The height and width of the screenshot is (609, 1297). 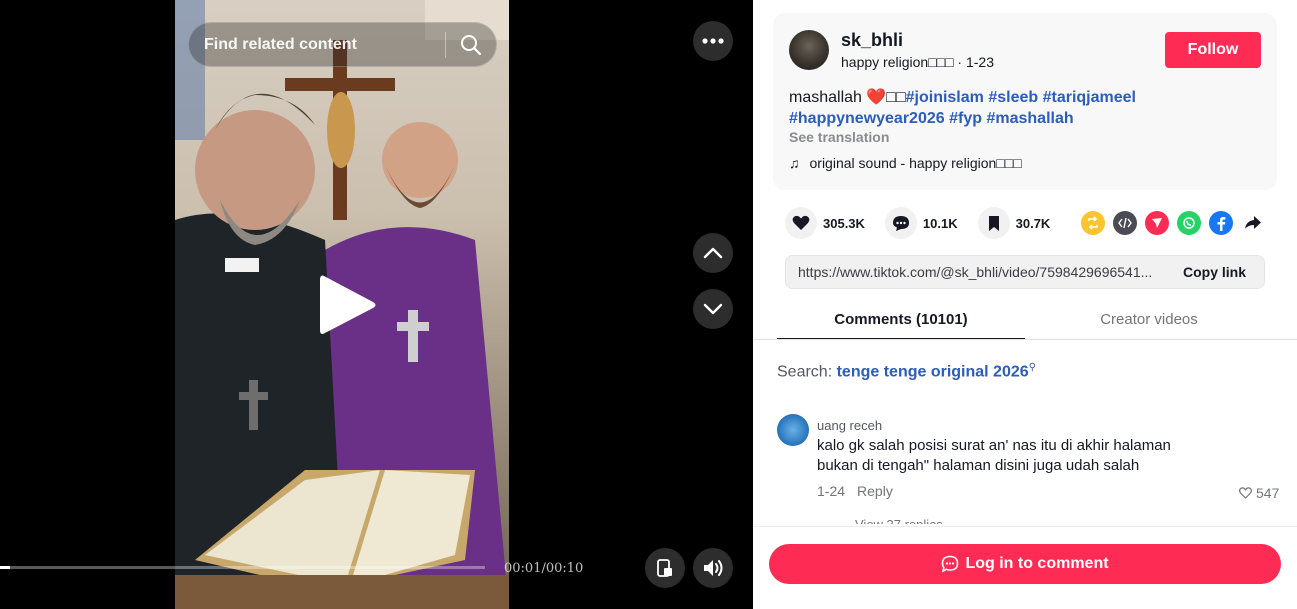 What do you see at coordinates (828, 97) in the screenshot?
I see `caption-text: mashallah` at bounding box center [828, 97].